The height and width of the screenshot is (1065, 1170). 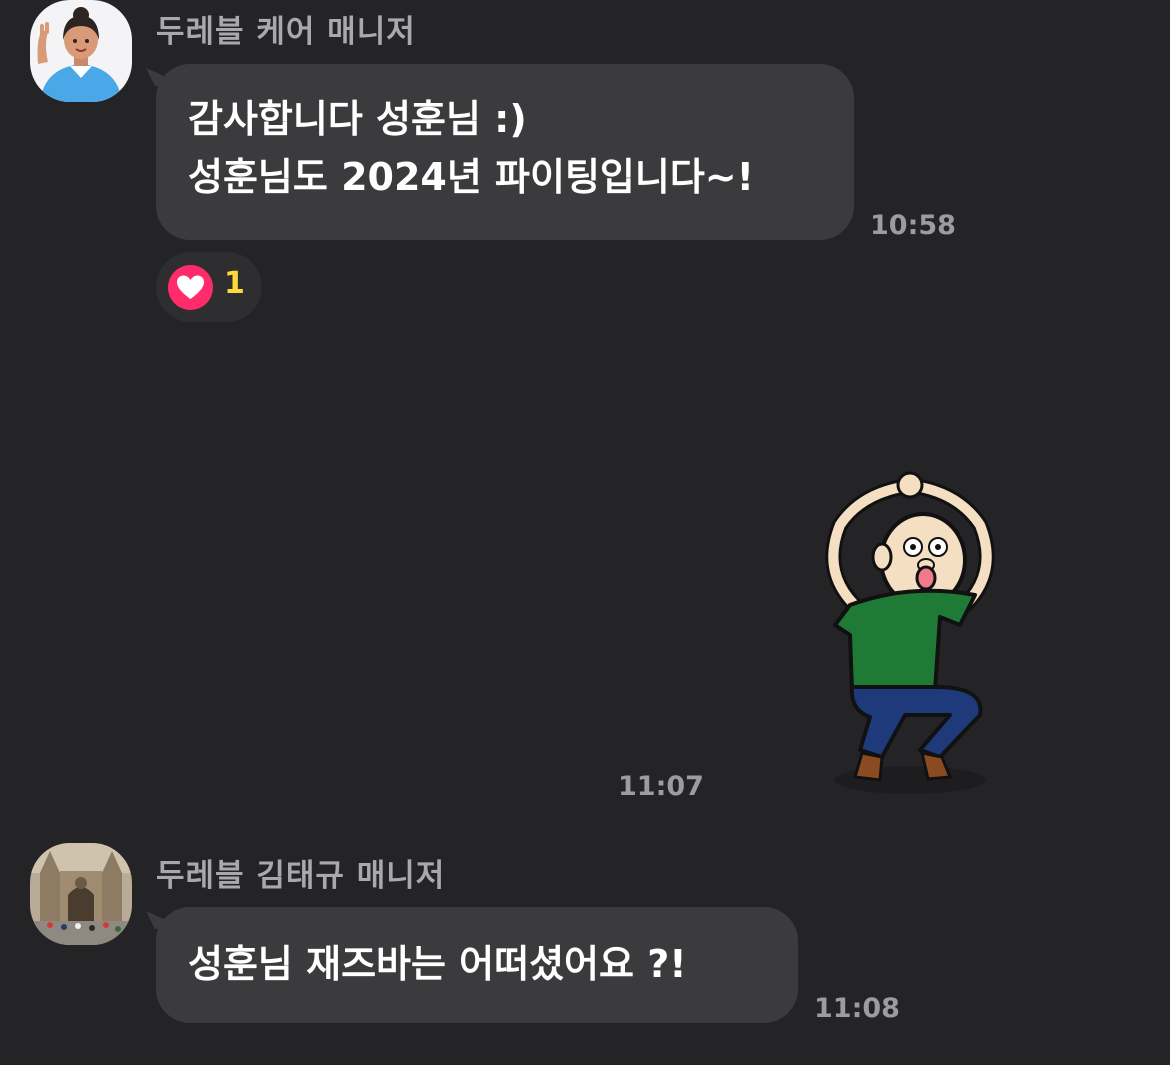 I want to click on message-bubble: 성훈님 재즈바는 어떠셨어요 ?!, so click(x=477, y=965).